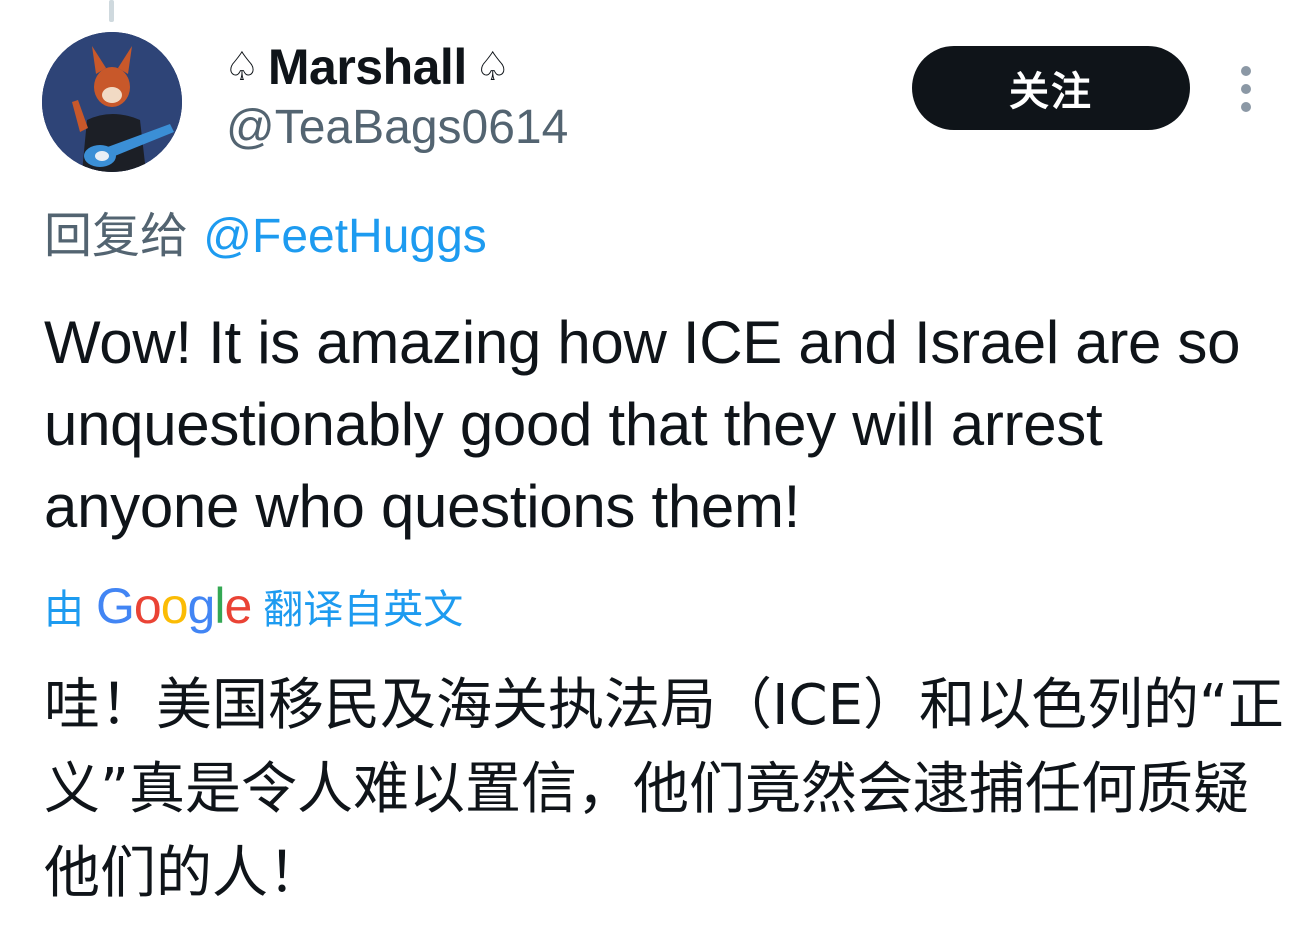 The height and width of the screenshot is (948, 1316). Describe the element at coordinates (253, 606) in the screenshot. I see `translation-attribution: 由 Google 翻译自英文` at that location.